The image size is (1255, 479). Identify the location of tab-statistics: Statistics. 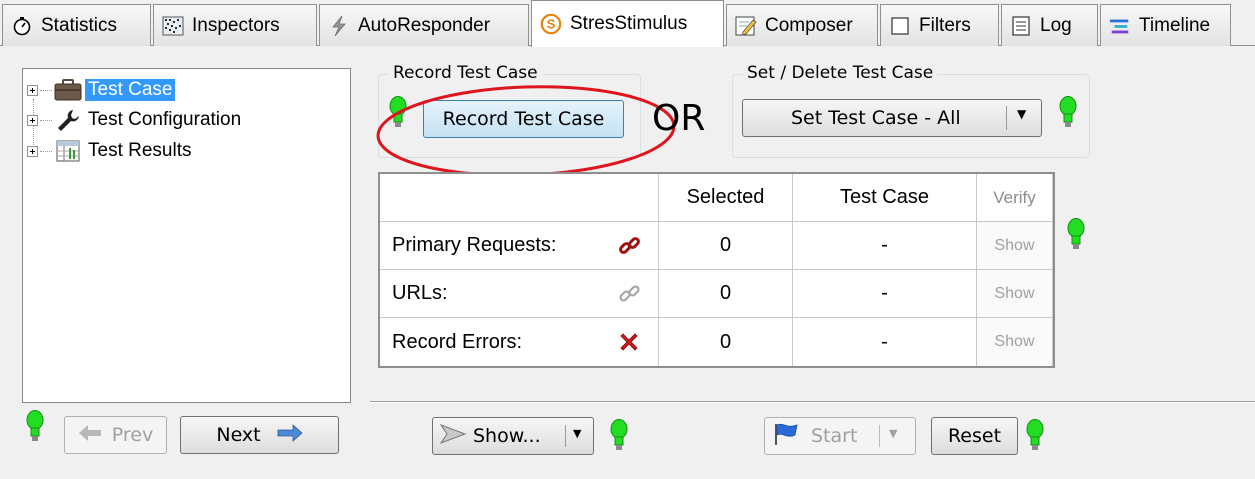
(76, 25).